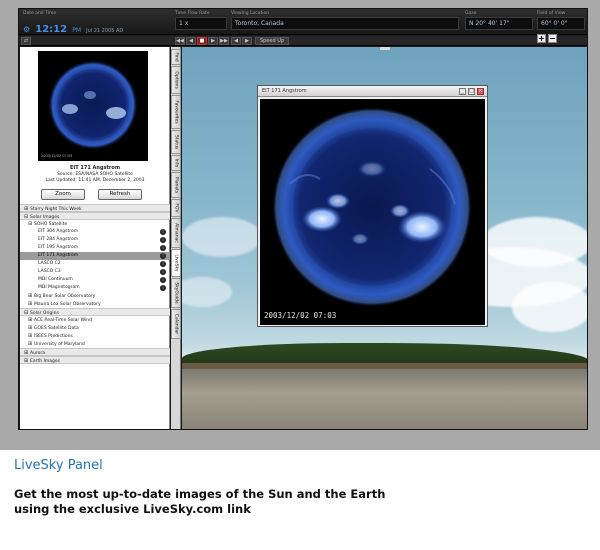 Image resolution: width=600 pixels, height=550 pixels. I want to click on tab-find: Find, so click(176, 57).